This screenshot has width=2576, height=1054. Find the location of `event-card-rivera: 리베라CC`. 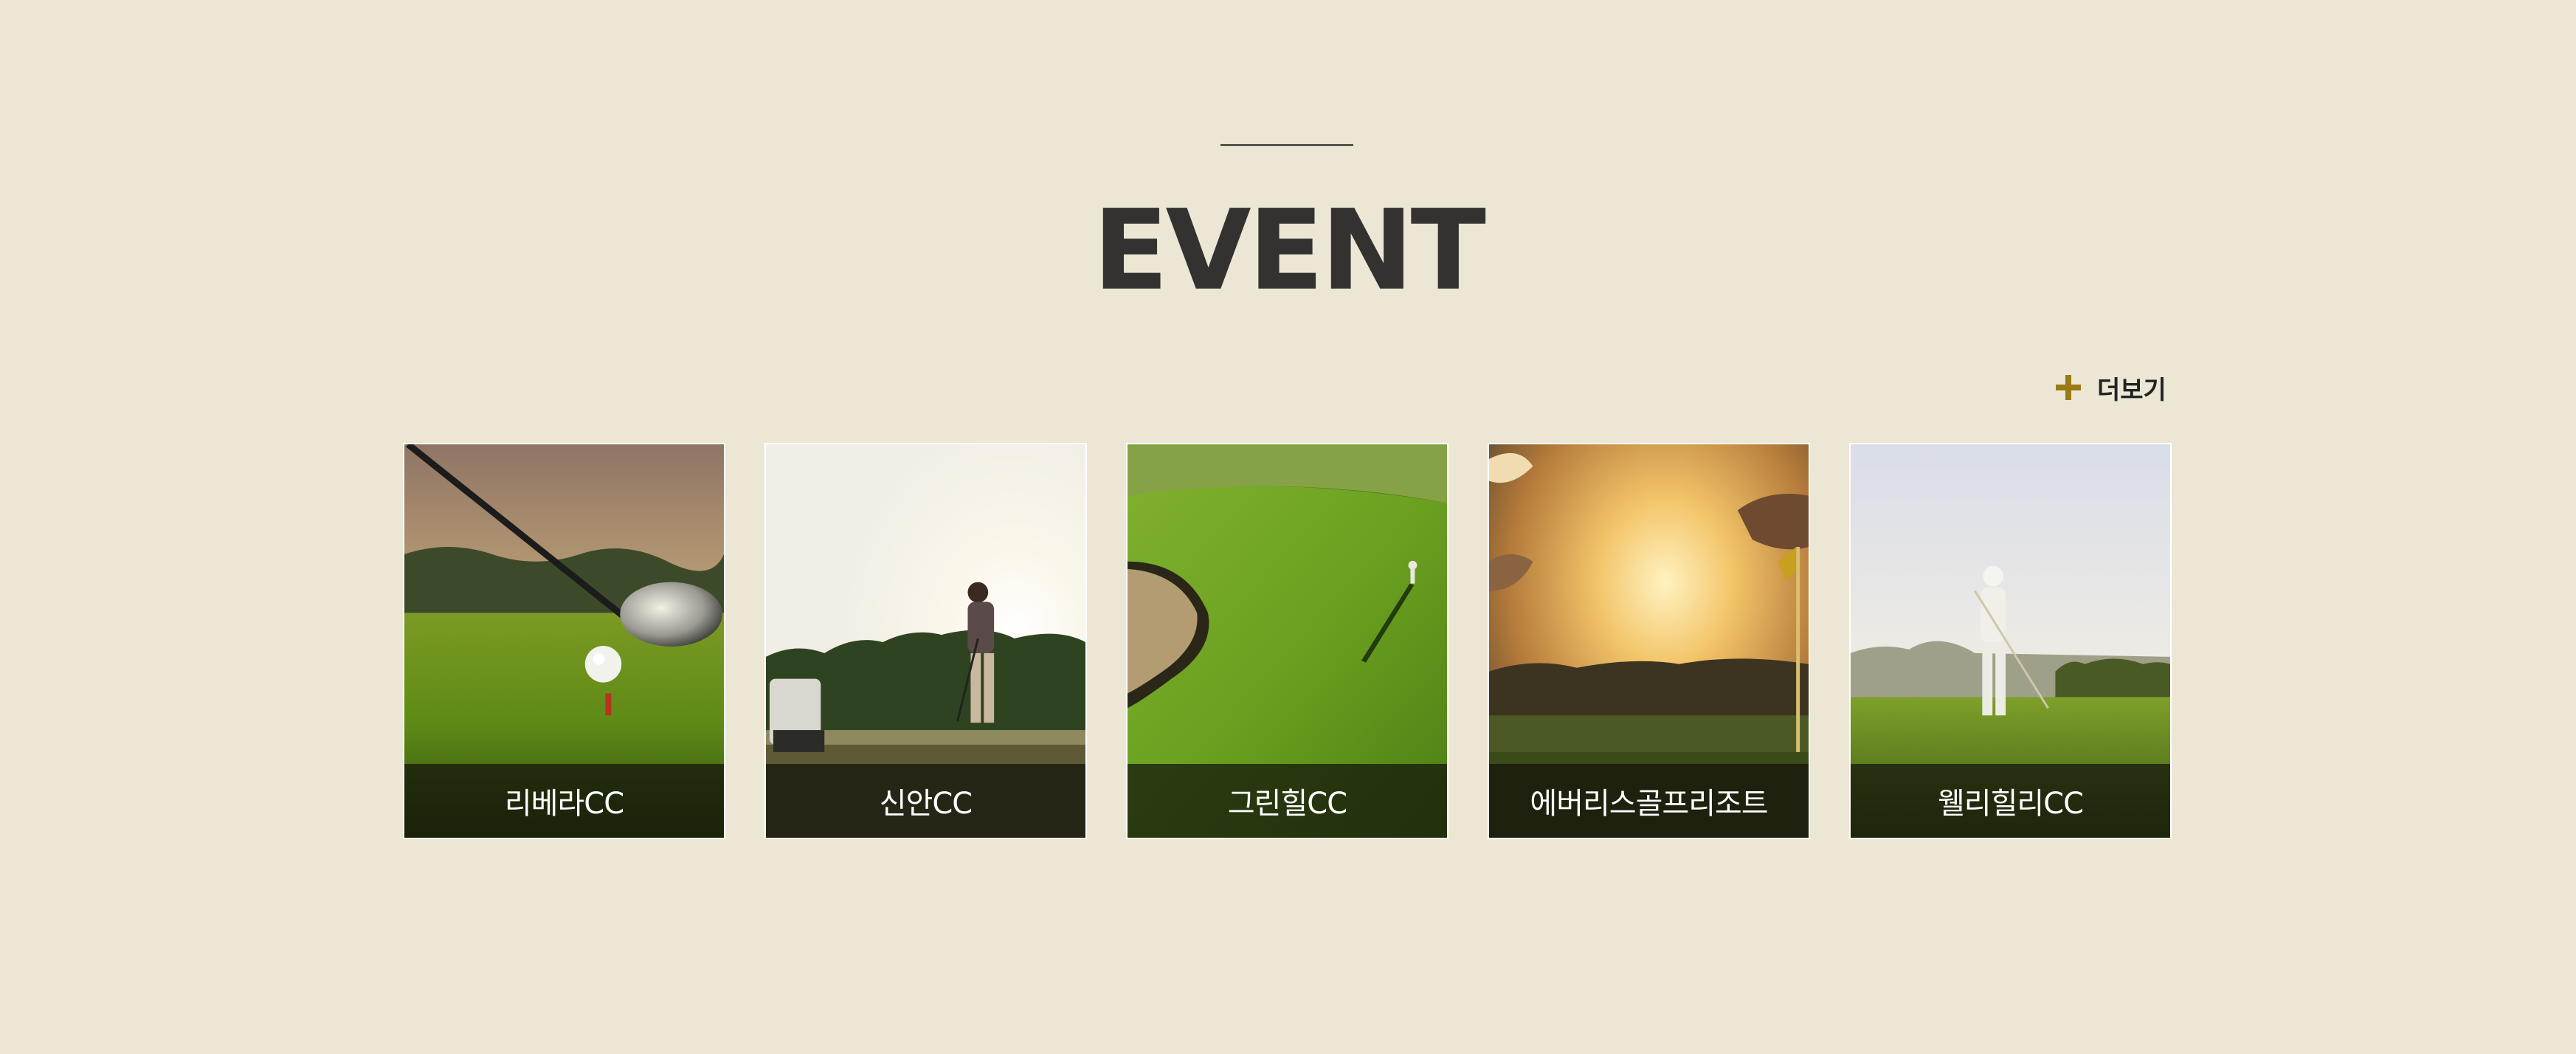

event-card-rivera: 리베라CC is located at coordinates (564, 641).